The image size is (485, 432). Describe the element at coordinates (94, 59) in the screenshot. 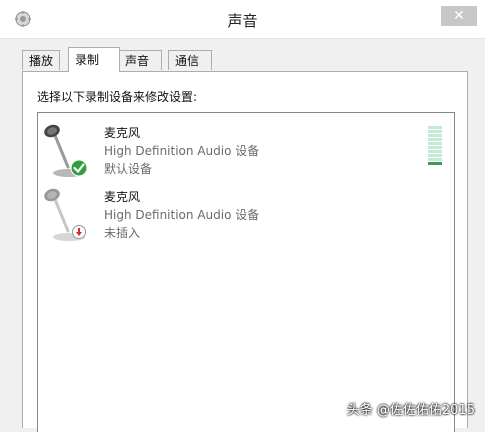

I see `tab-recording: 录制` at that location.